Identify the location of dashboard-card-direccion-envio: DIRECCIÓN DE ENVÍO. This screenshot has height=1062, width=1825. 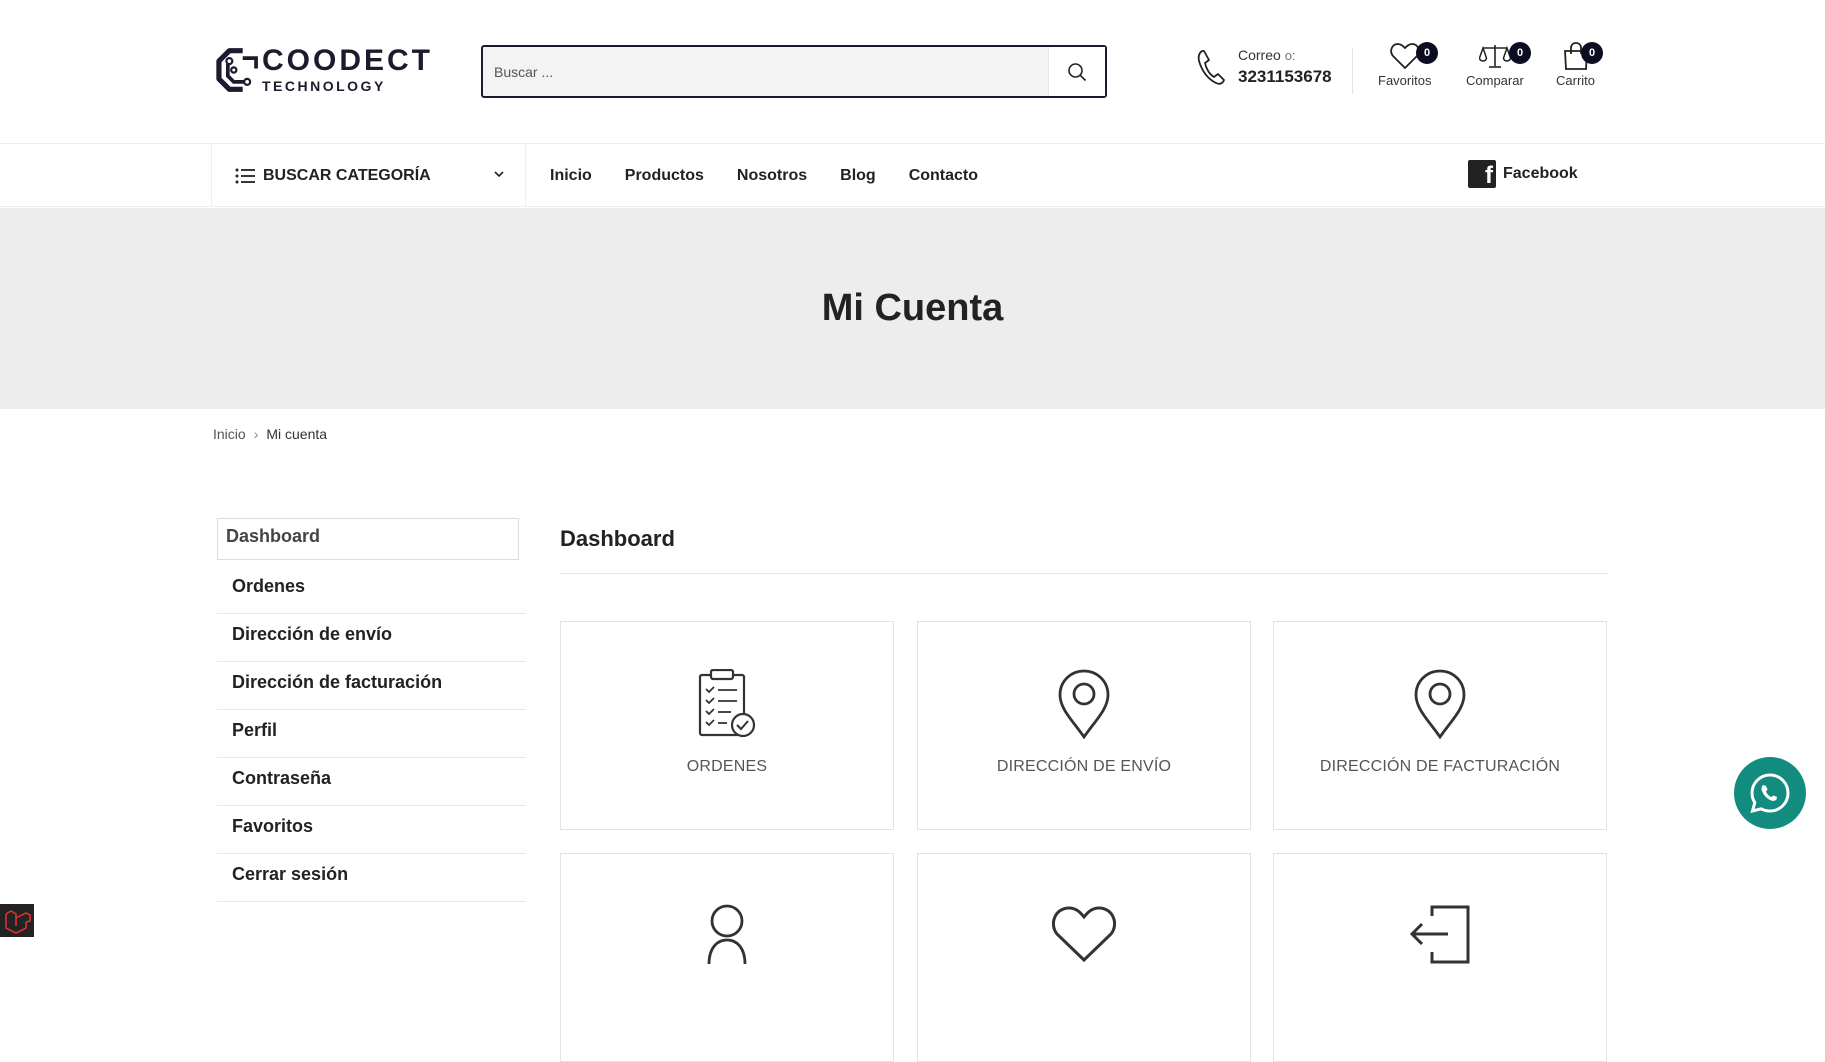
(1084, 725).